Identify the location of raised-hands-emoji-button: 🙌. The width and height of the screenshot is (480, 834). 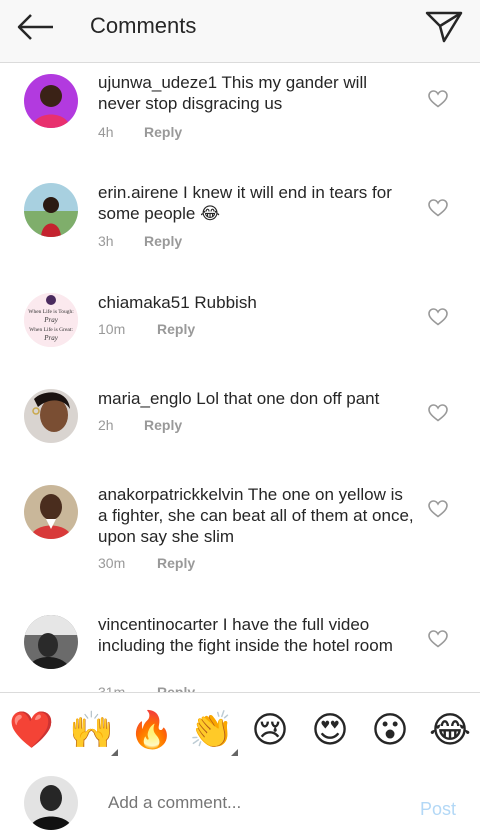
(91, 730).